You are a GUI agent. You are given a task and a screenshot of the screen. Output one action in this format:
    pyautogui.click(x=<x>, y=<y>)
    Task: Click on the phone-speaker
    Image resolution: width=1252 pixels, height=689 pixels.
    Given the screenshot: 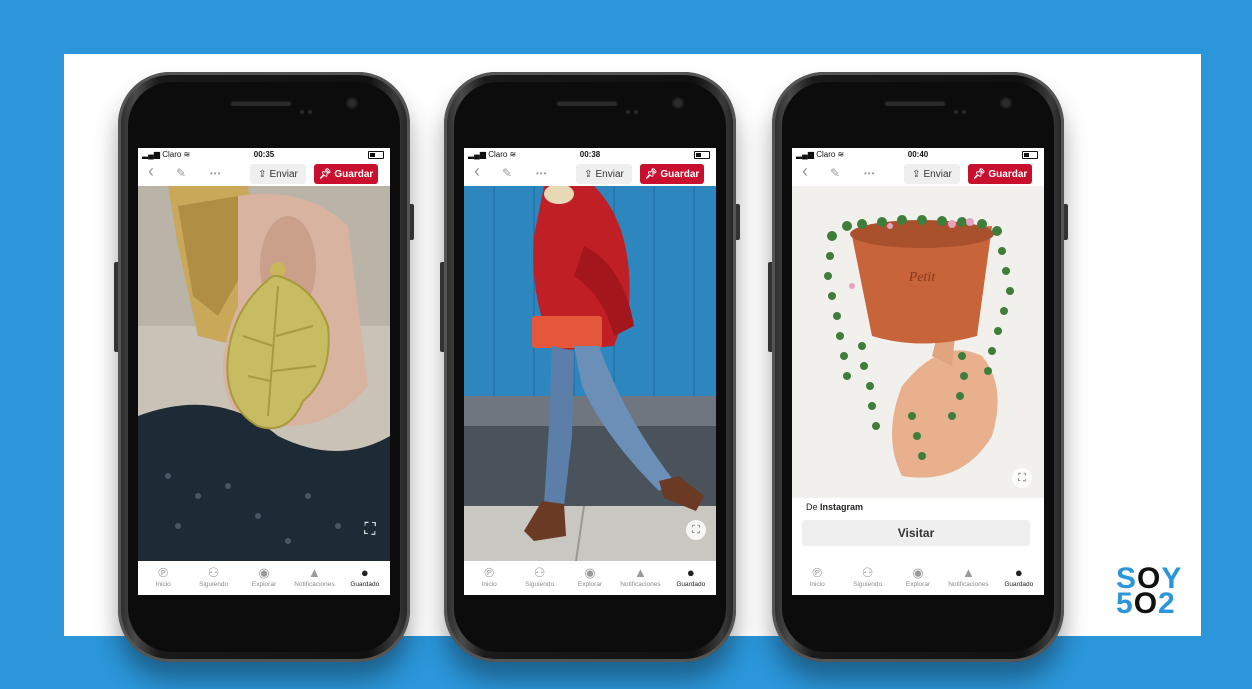 What is the action you would take?
    pyautogui.click(x=261, y=103)
    